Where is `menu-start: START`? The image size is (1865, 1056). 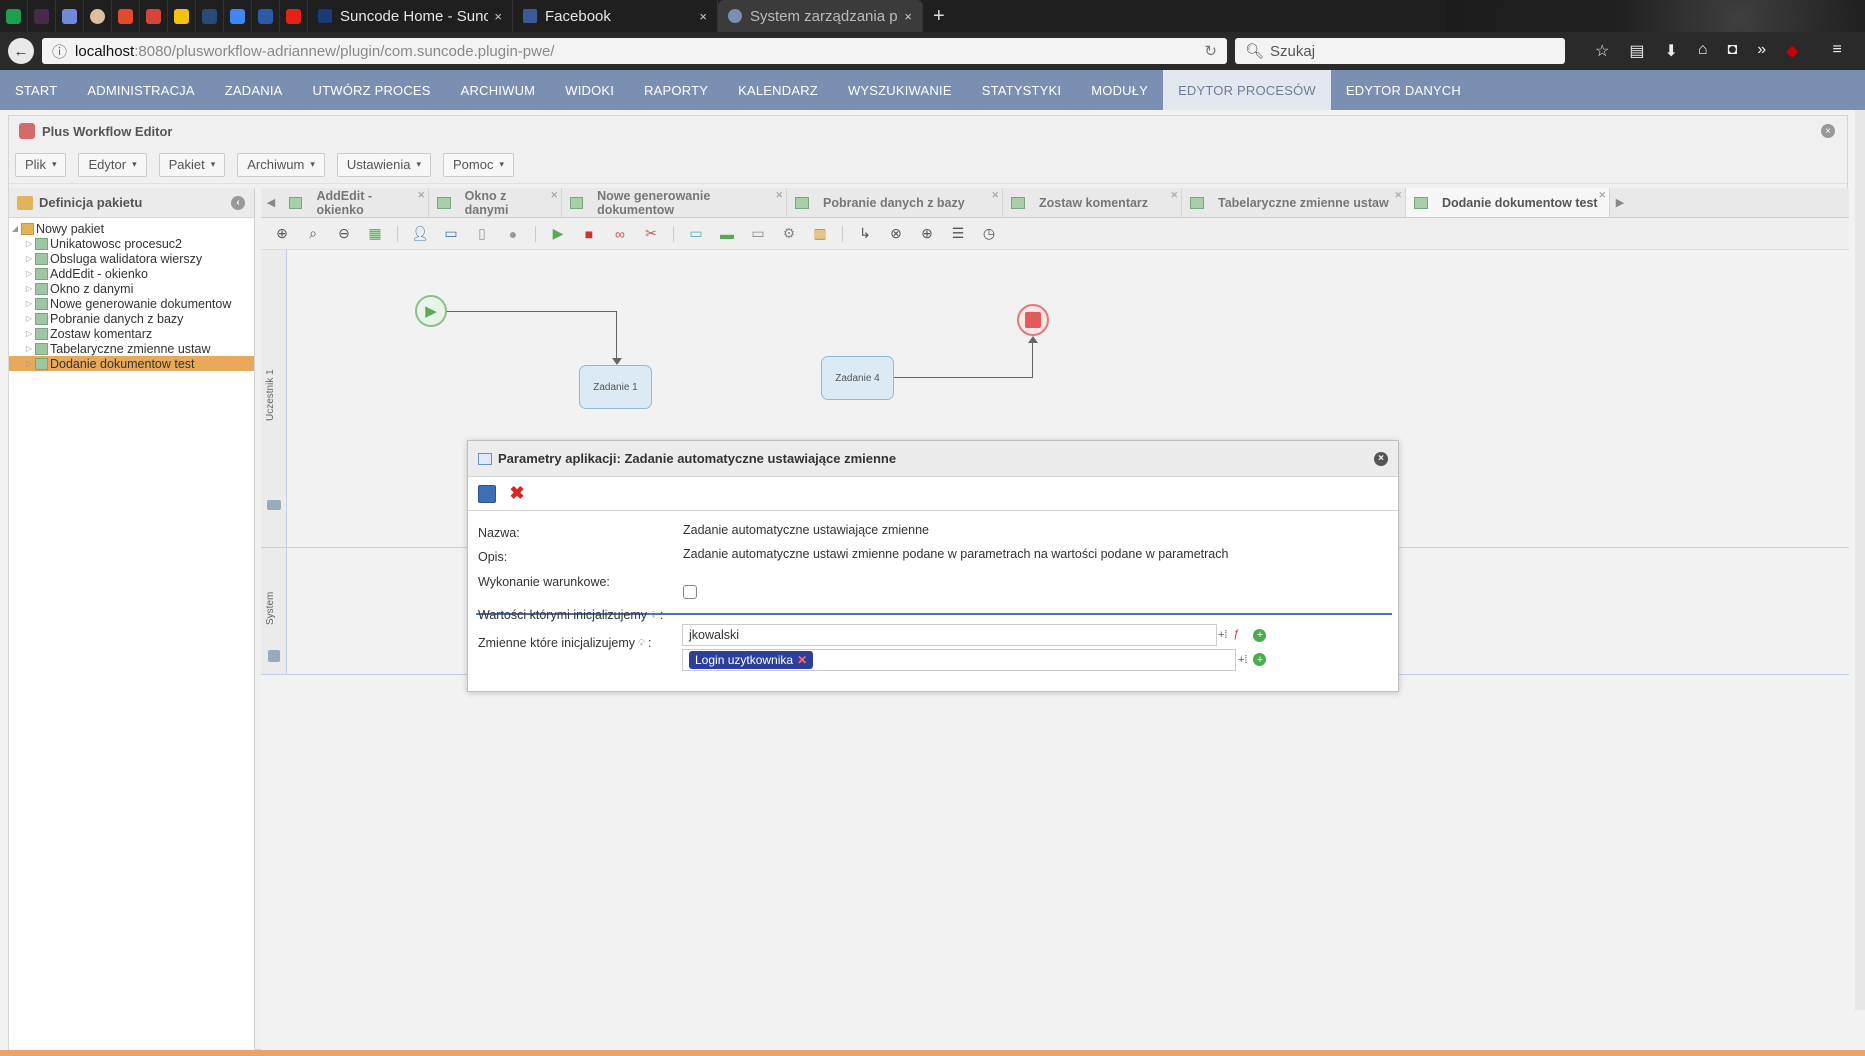
menu-start: START is located at coordinates (36, 90).